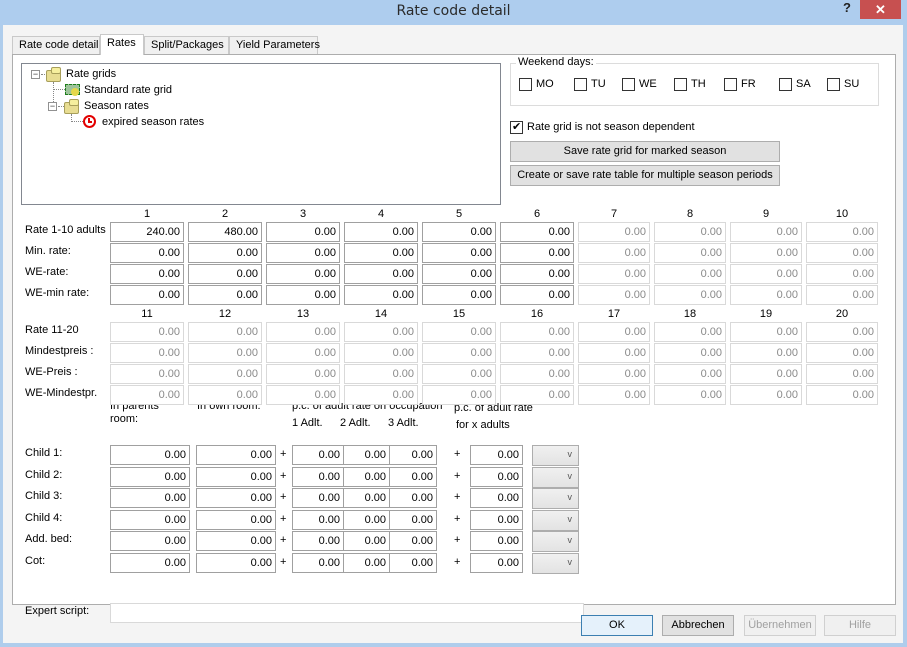  I want to click on checkbox-mo, so click(525, 84).